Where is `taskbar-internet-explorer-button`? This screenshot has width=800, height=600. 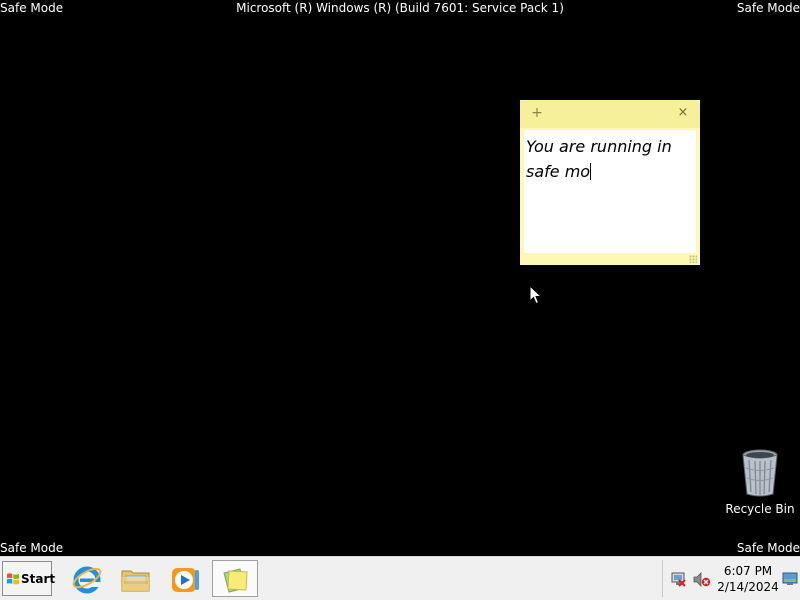
taskbar-internet-explorer-button is located at coordinates (87, 578).